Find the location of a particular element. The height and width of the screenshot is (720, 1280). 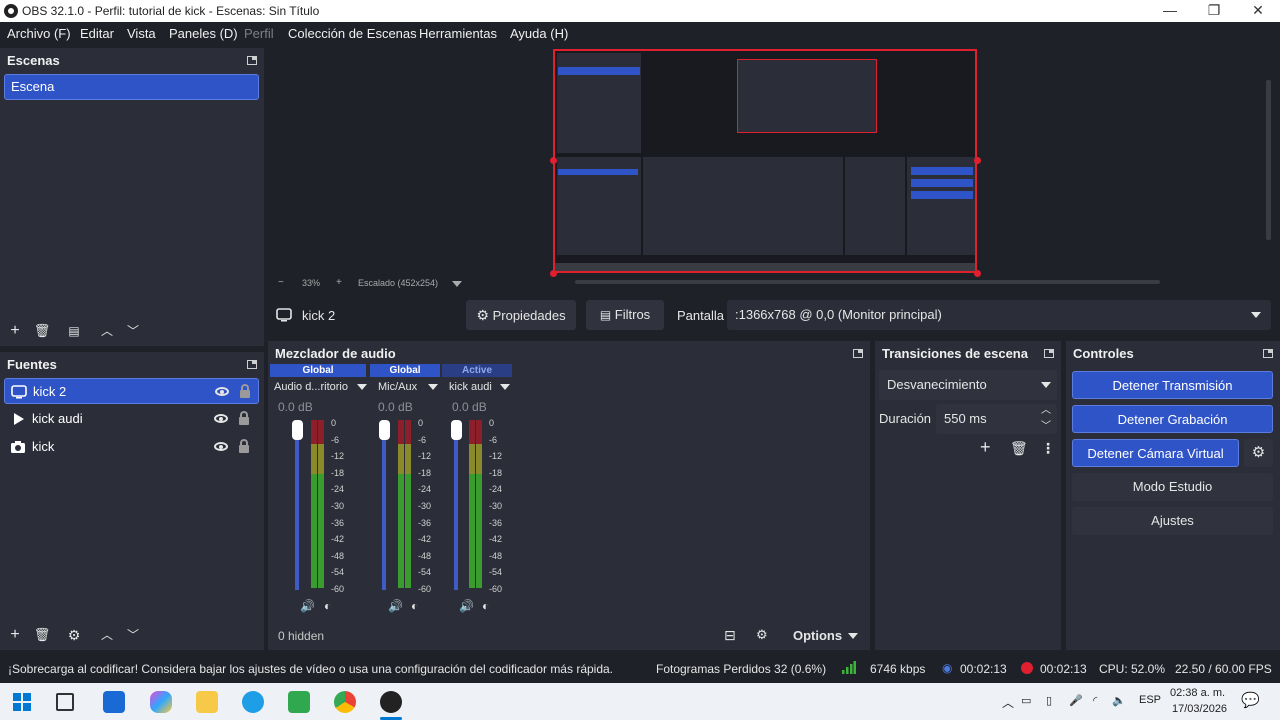

volume-icon: 🔈 is located at coordinates (1119, 700).